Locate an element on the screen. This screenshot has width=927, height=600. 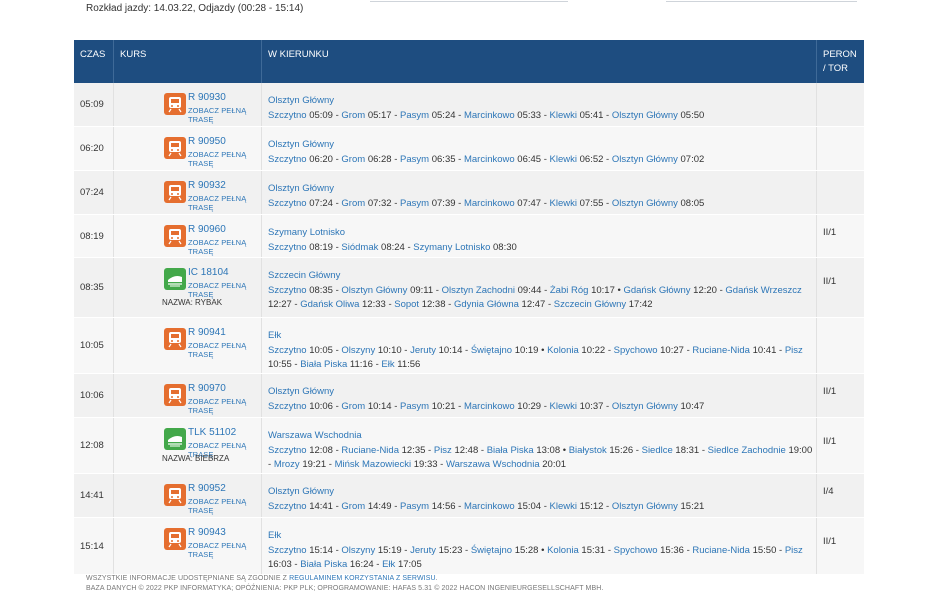
train-number: IC 18104 is located at coordinates (208, 272).